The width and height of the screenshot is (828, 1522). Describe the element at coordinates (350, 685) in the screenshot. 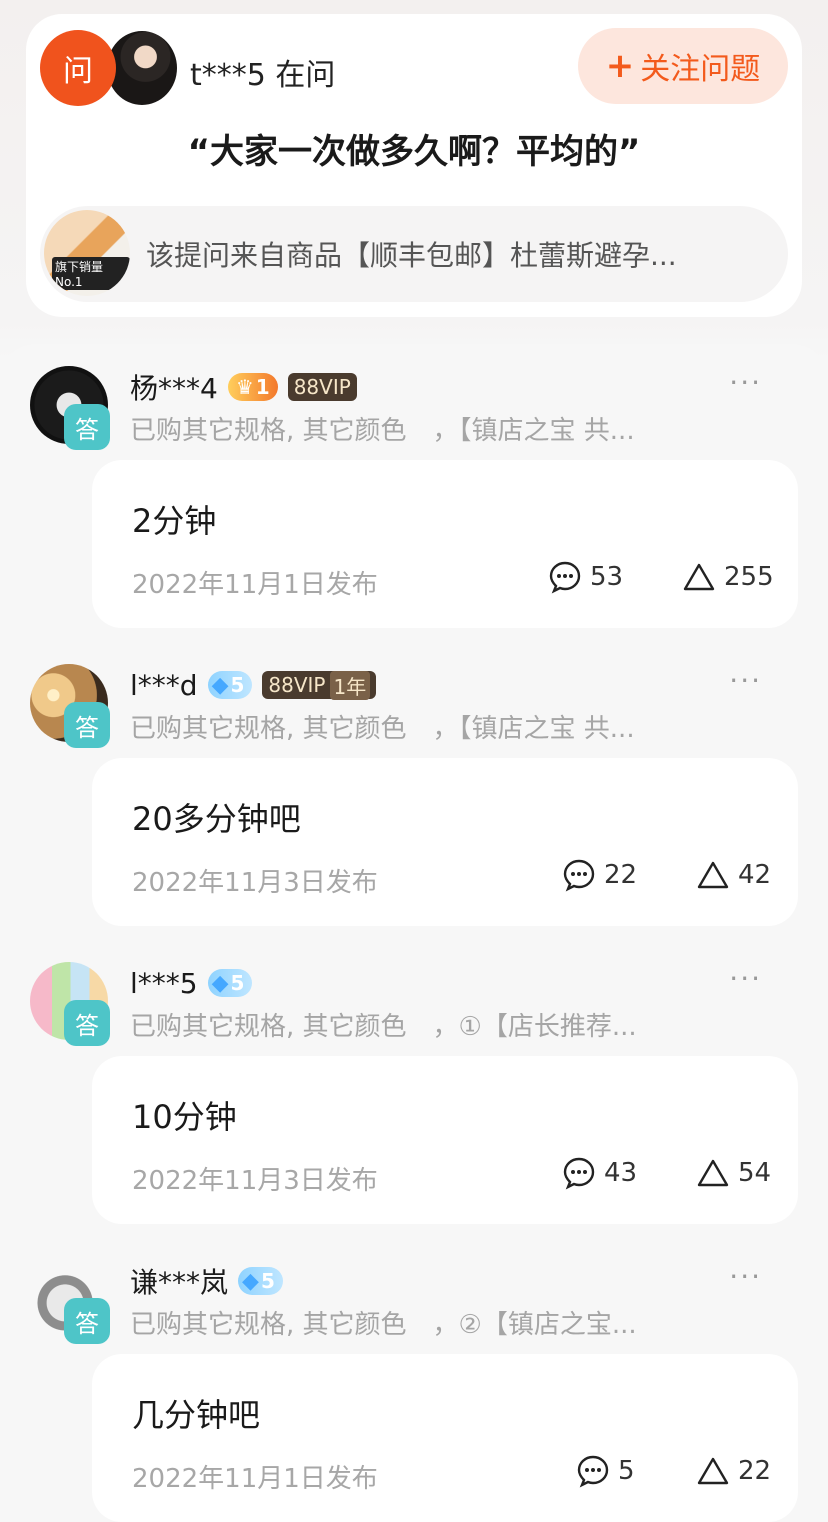

I see `vip-years: 1年` at that location.